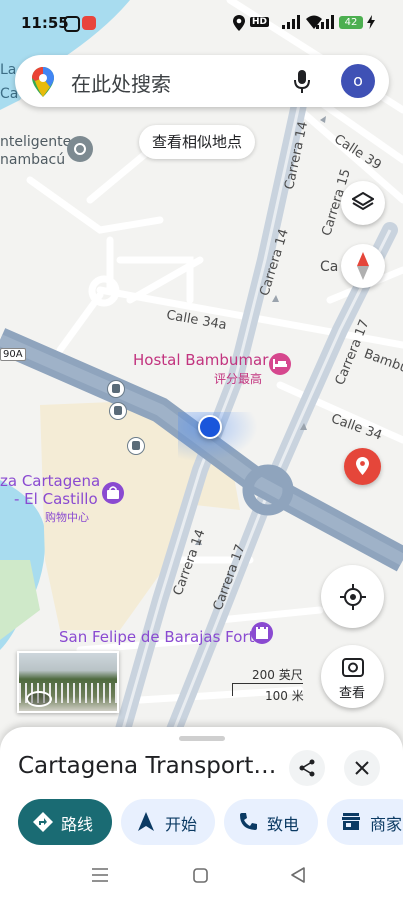 The height and width of the screenshot is (900, 403). I want to click on layers-icon, so click(363, 201).